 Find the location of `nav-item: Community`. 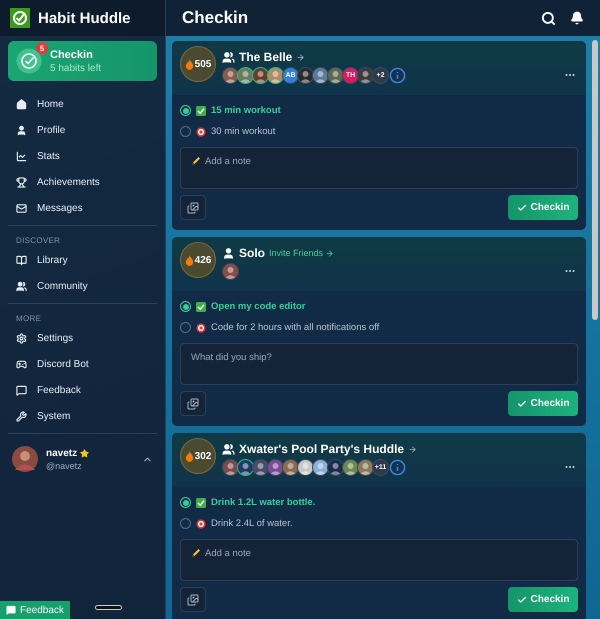

nav-item: Community is located at coordinates (82, 286).